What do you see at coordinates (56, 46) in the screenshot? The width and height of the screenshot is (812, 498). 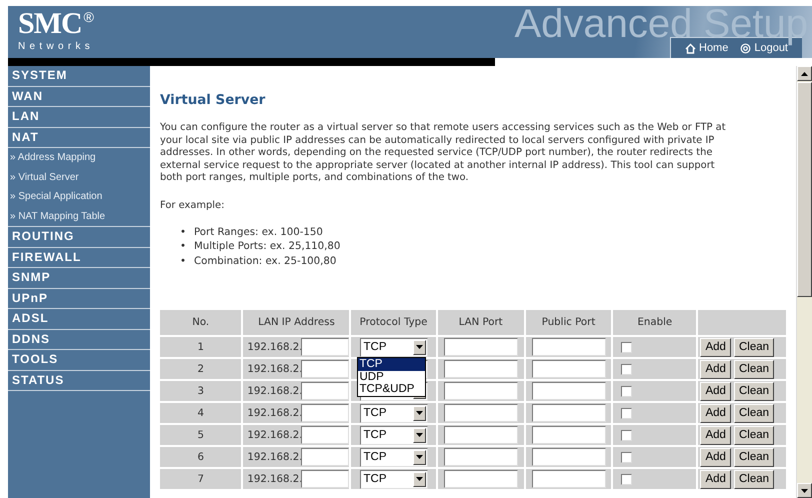 I see `logo-subtitle: Networks` at bounding box center [56, 46].